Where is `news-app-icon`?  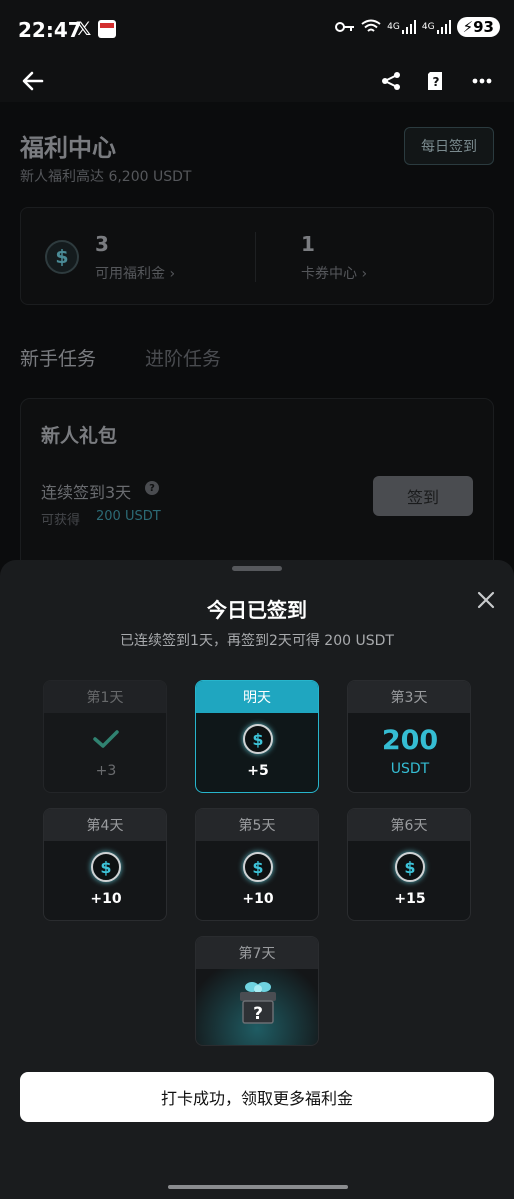
news-app-icon is located at coordinates (107, 29).